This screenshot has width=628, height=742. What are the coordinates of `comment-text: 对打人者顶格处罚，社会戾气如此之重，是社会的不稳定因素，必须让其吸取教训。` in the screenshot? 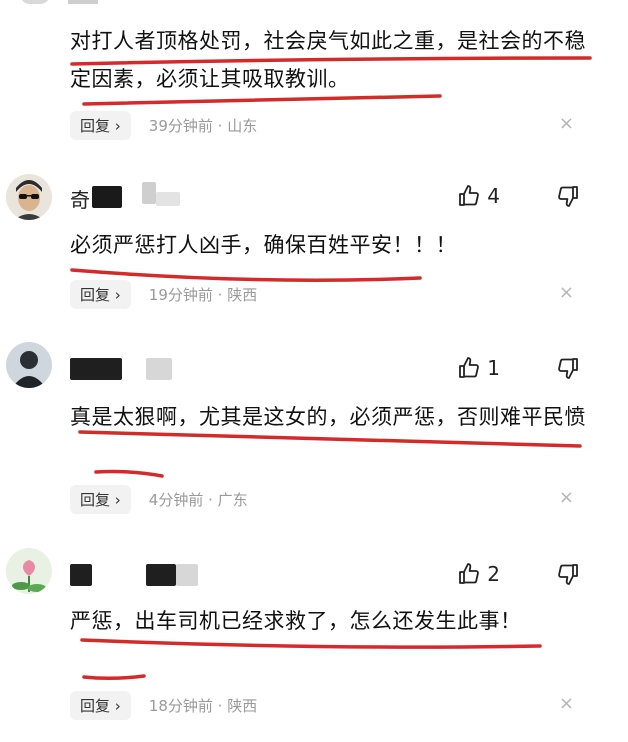 It's located at (328, 60).